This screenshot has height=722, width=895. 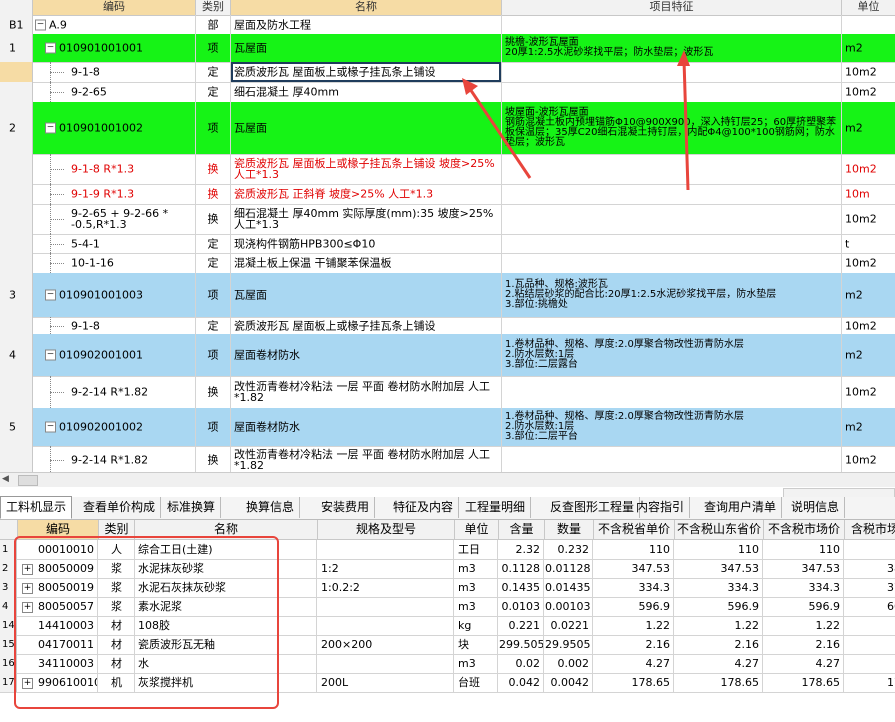 What do you see at coordinates (470, 86) in the screenshot?
I see `arrowhead-left-icon` at bounding box center [470, 86].